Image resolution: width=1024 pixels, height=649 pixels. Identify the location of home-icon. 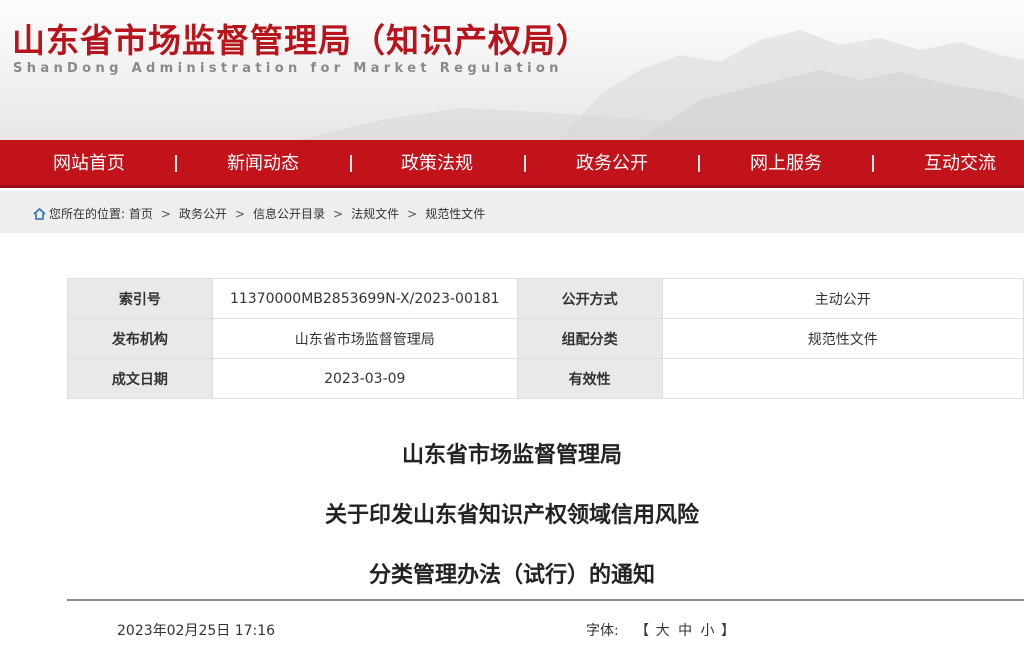
(39, 215).